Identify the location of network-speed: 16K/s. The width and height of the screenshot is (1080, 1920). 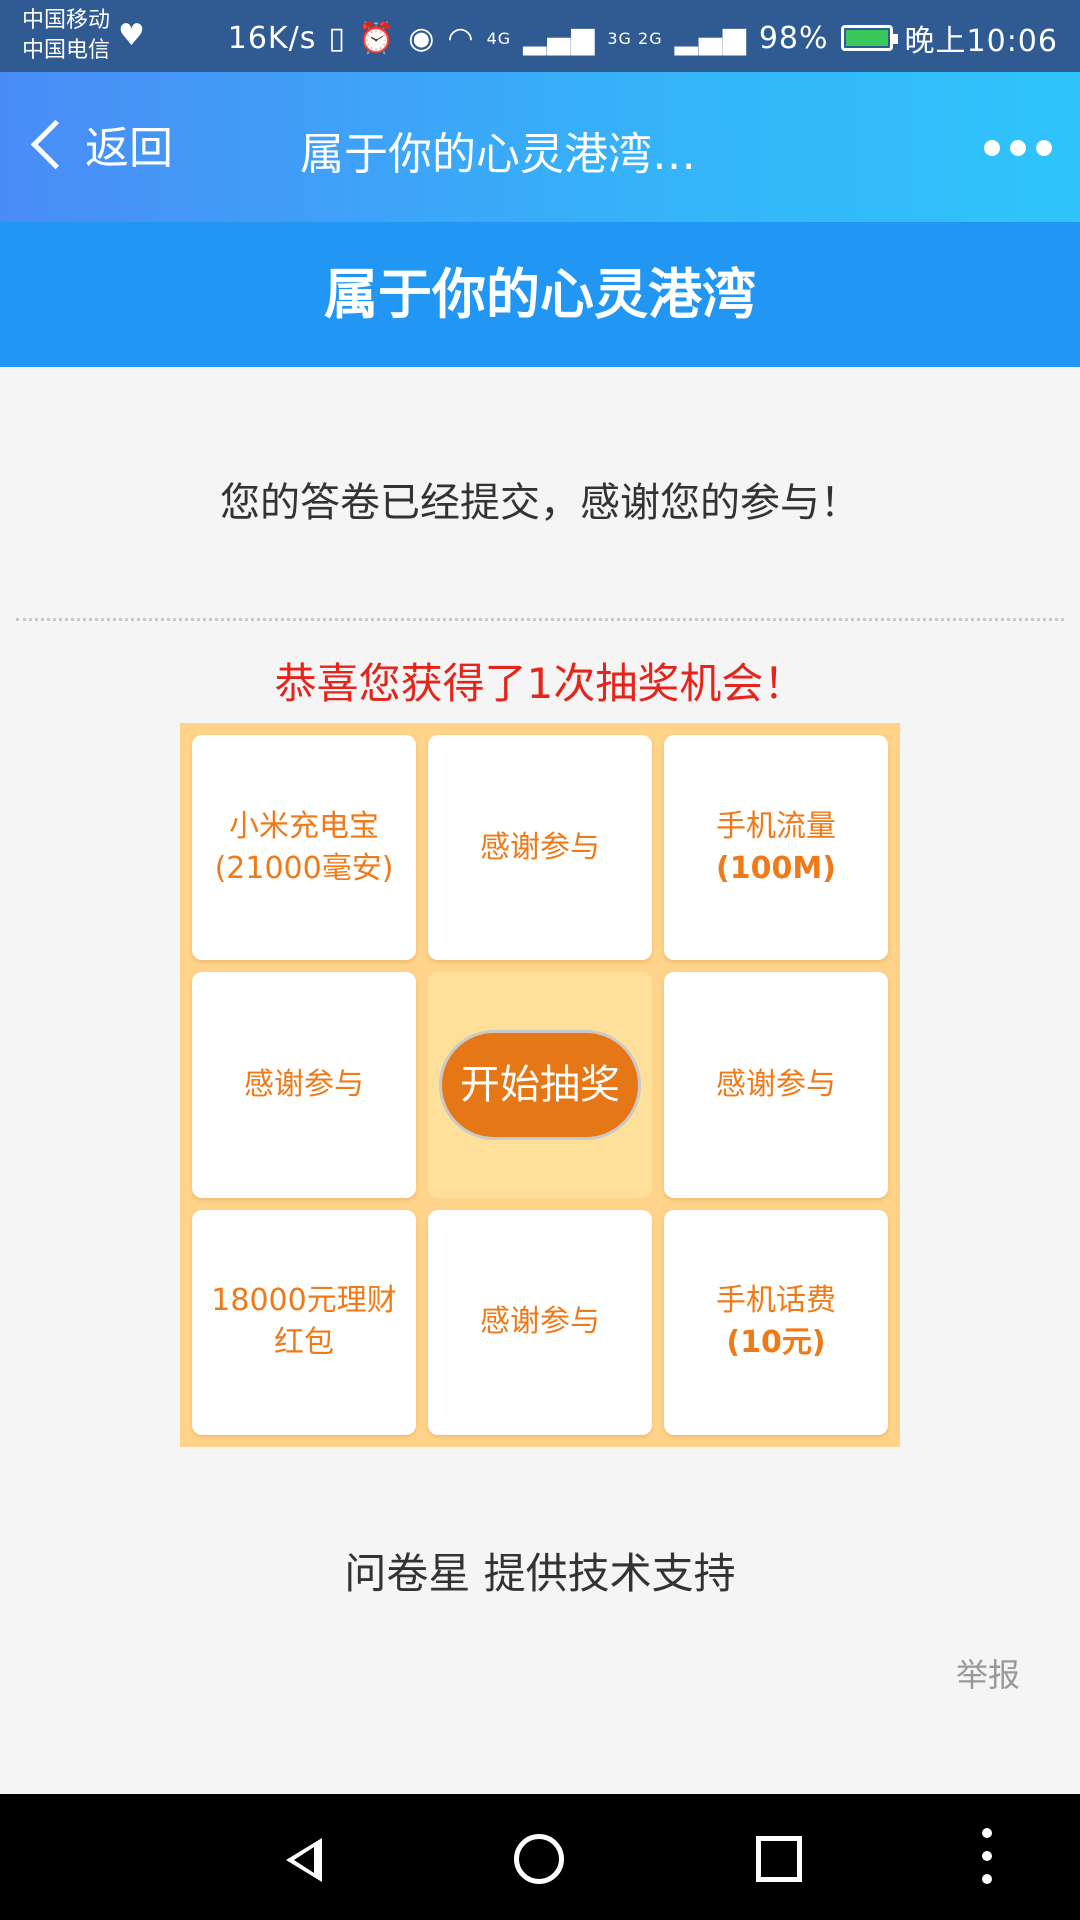
(272, 38).